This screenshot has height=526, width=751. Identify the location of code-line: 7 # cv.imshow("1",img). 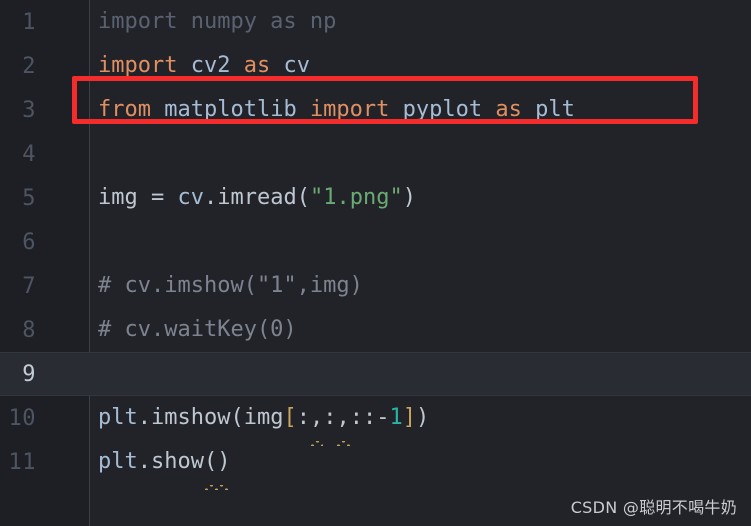
(375, 286).